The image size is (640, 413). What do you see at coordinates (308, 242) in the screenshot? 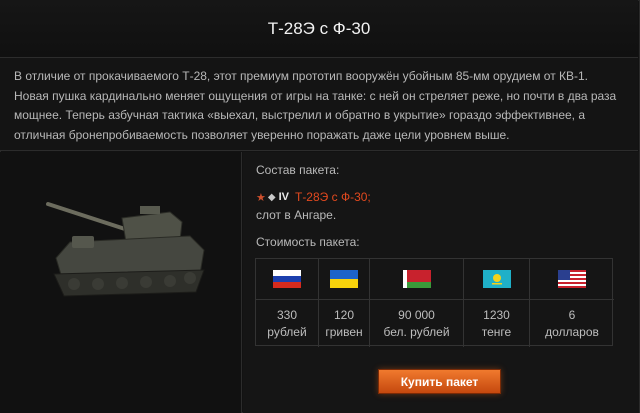
I see `package-price-label: Стоимость пакета:` at bounding box center [308, 242].